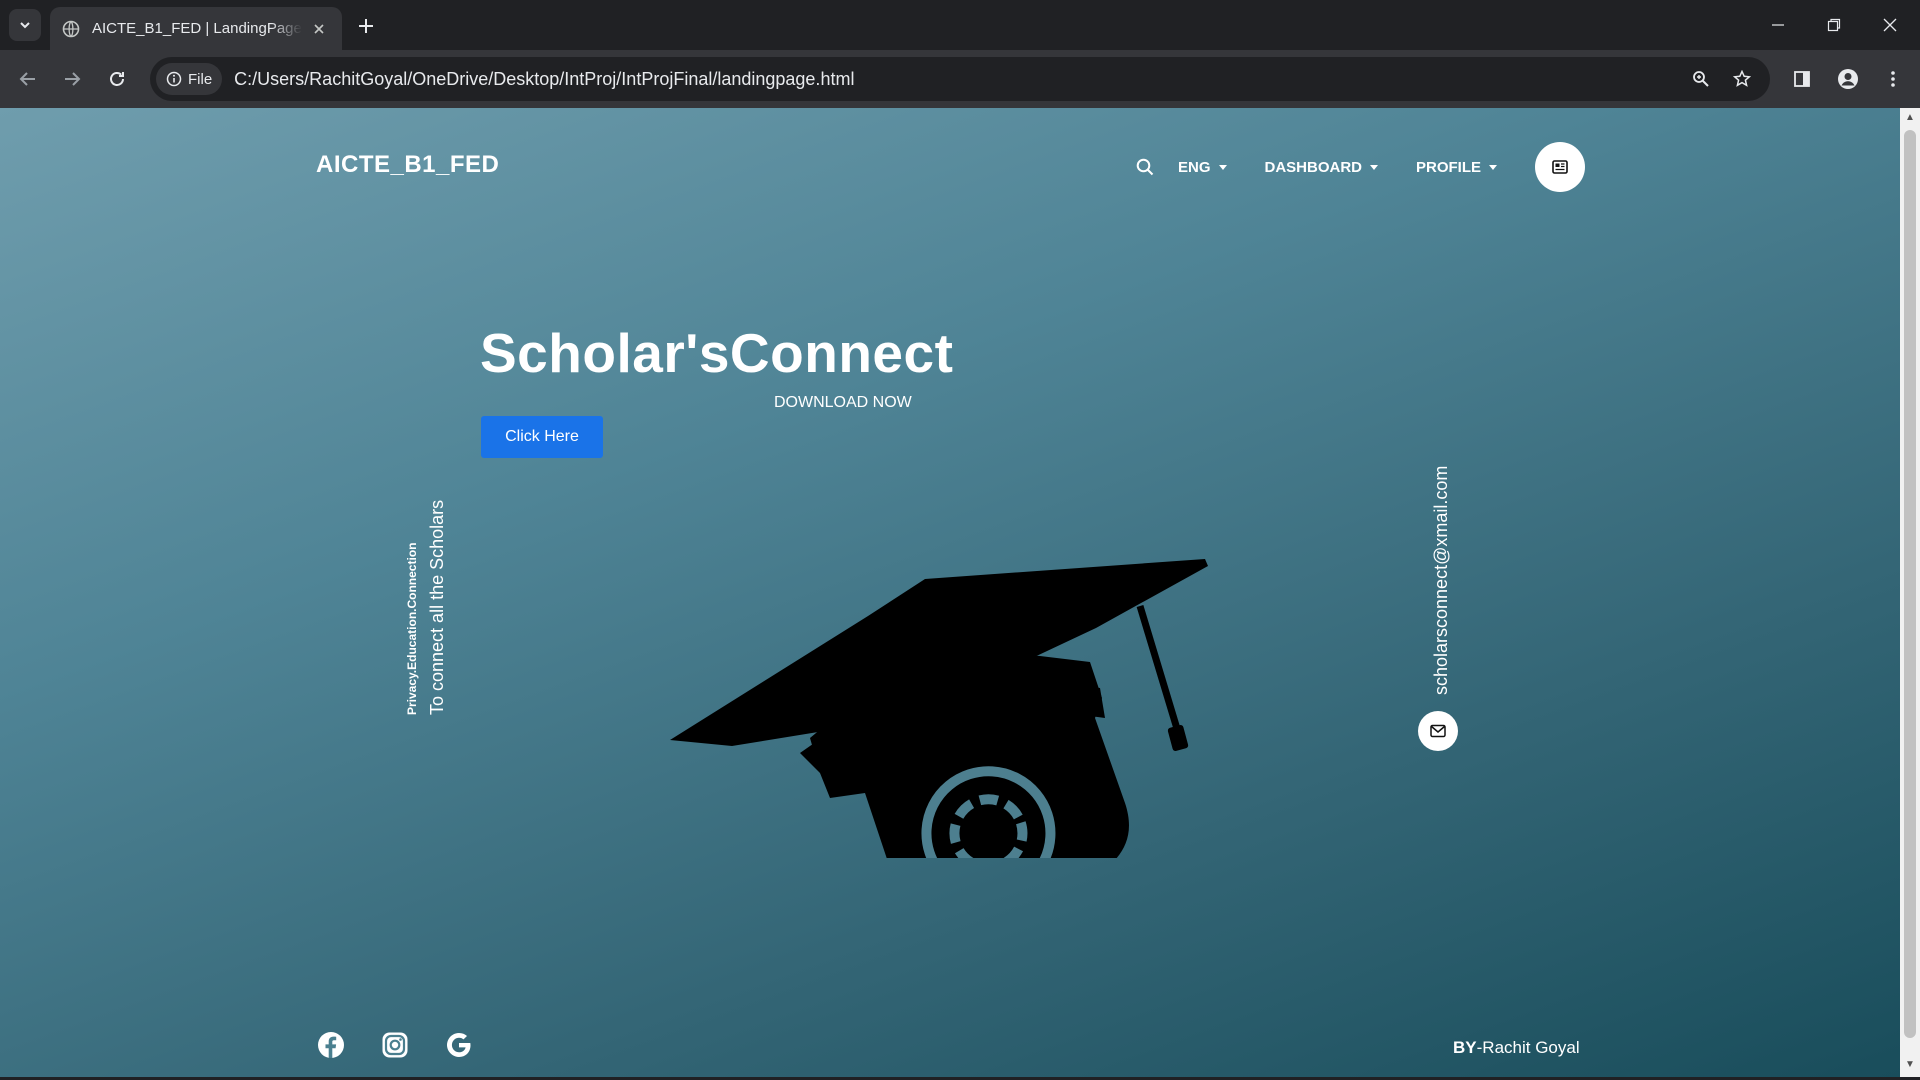 Image resolution: width=1920 pixels, height=1080 pixels. Describe the element at coordinates (1194, 167) in the screenshot. I see `nav-language-label: ENG` at that location.